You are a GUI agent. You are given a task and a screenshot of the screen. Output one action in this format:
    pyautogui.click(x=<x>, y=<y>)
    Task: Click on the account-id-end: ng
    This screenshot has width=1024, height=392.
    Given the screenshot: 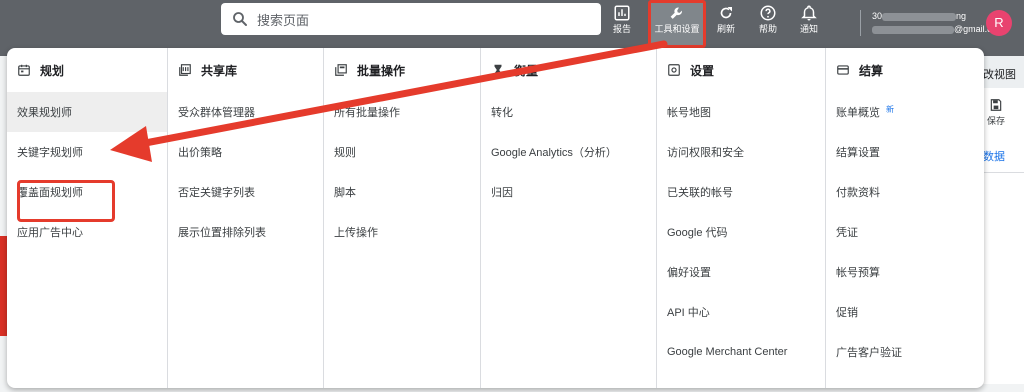 What is the action you would take?
    pyautogui.click(x=961, y=16)
    